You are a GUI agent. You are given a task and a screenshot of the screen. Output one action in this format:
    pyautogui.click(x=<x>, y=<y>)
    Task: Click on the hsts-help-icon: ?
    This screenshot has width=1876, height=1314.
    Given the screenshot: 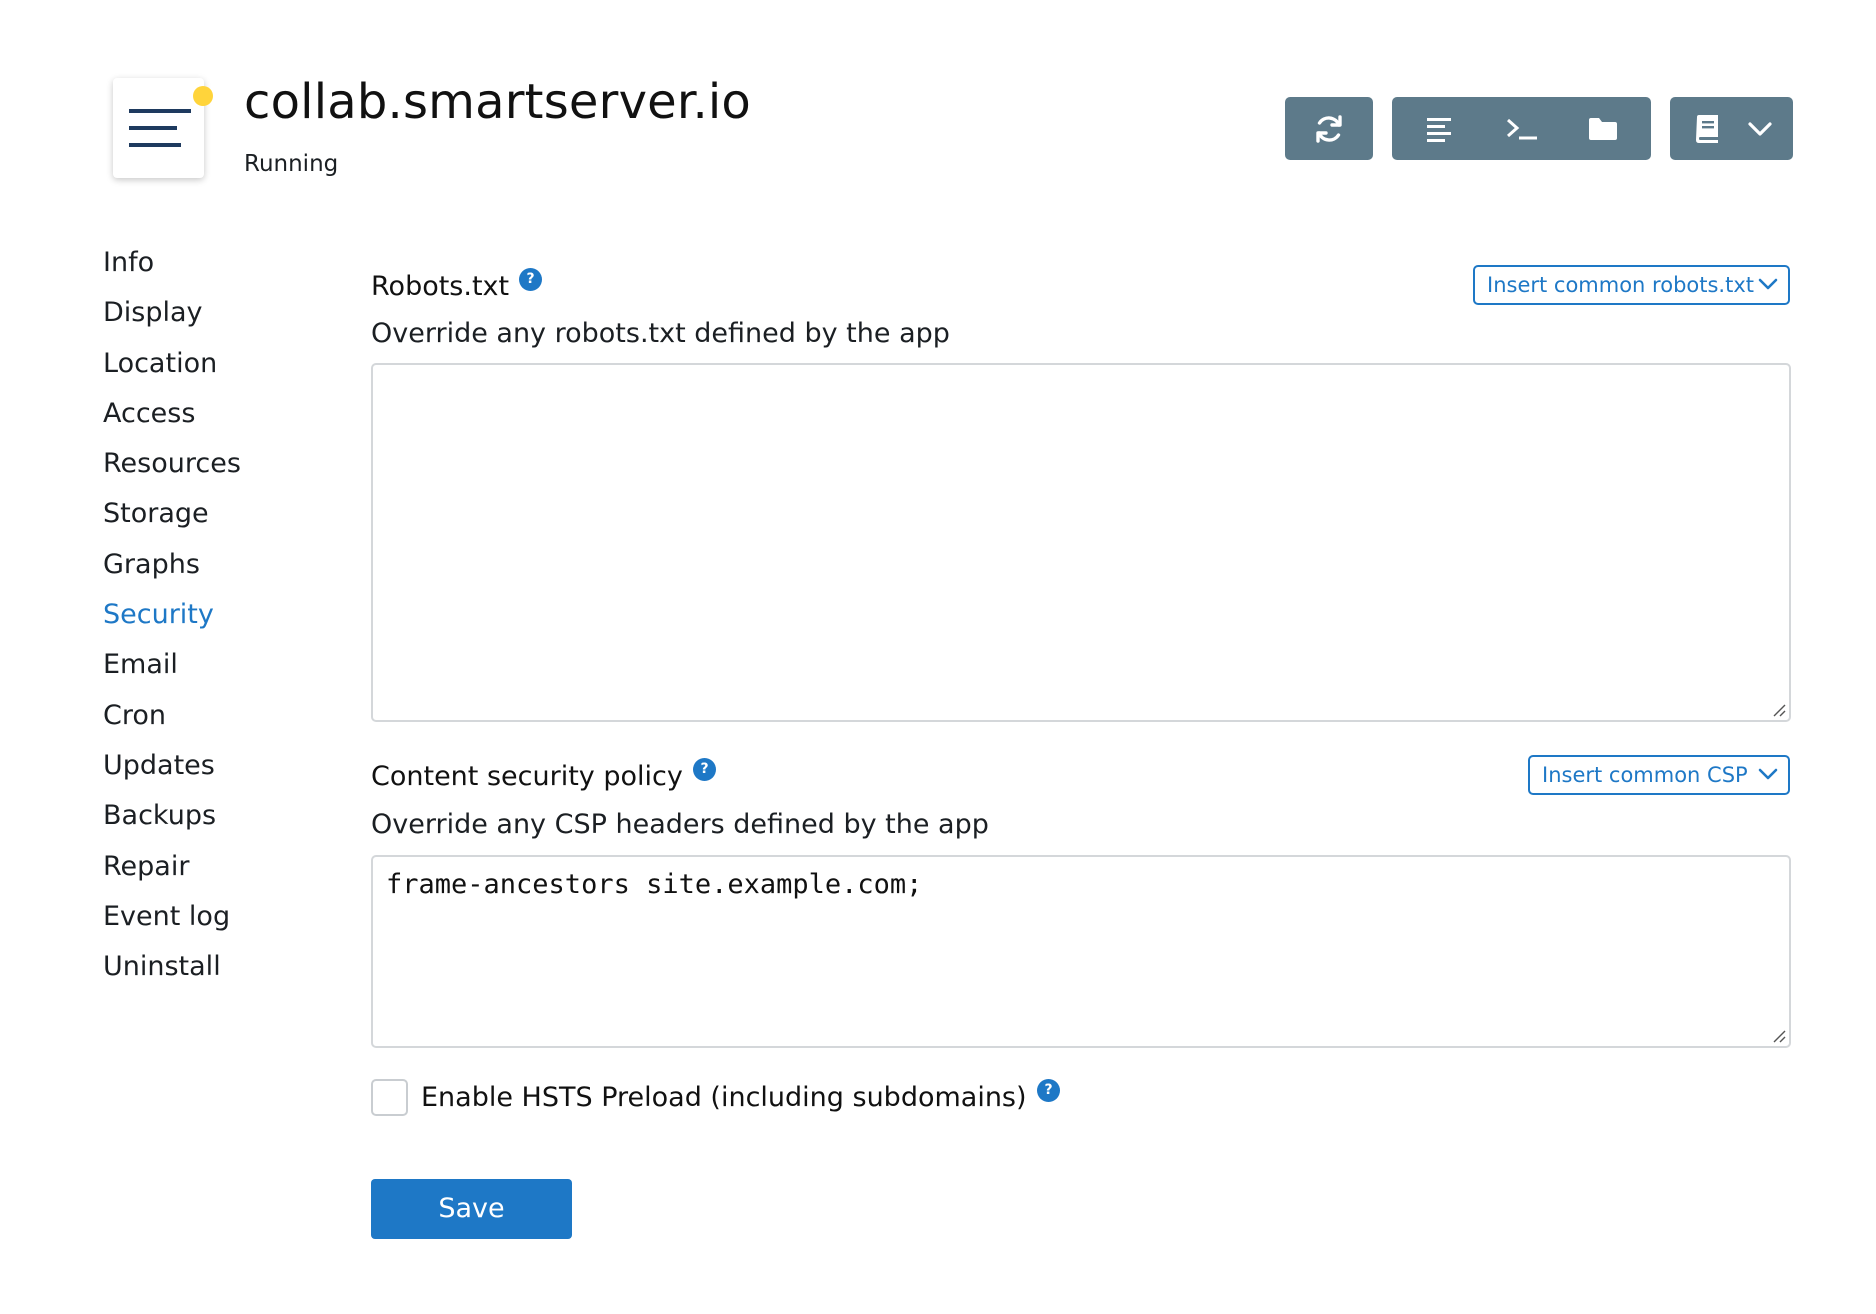 What is the action you would take?
    pyautogui.click(x=1048, y=1090)
    